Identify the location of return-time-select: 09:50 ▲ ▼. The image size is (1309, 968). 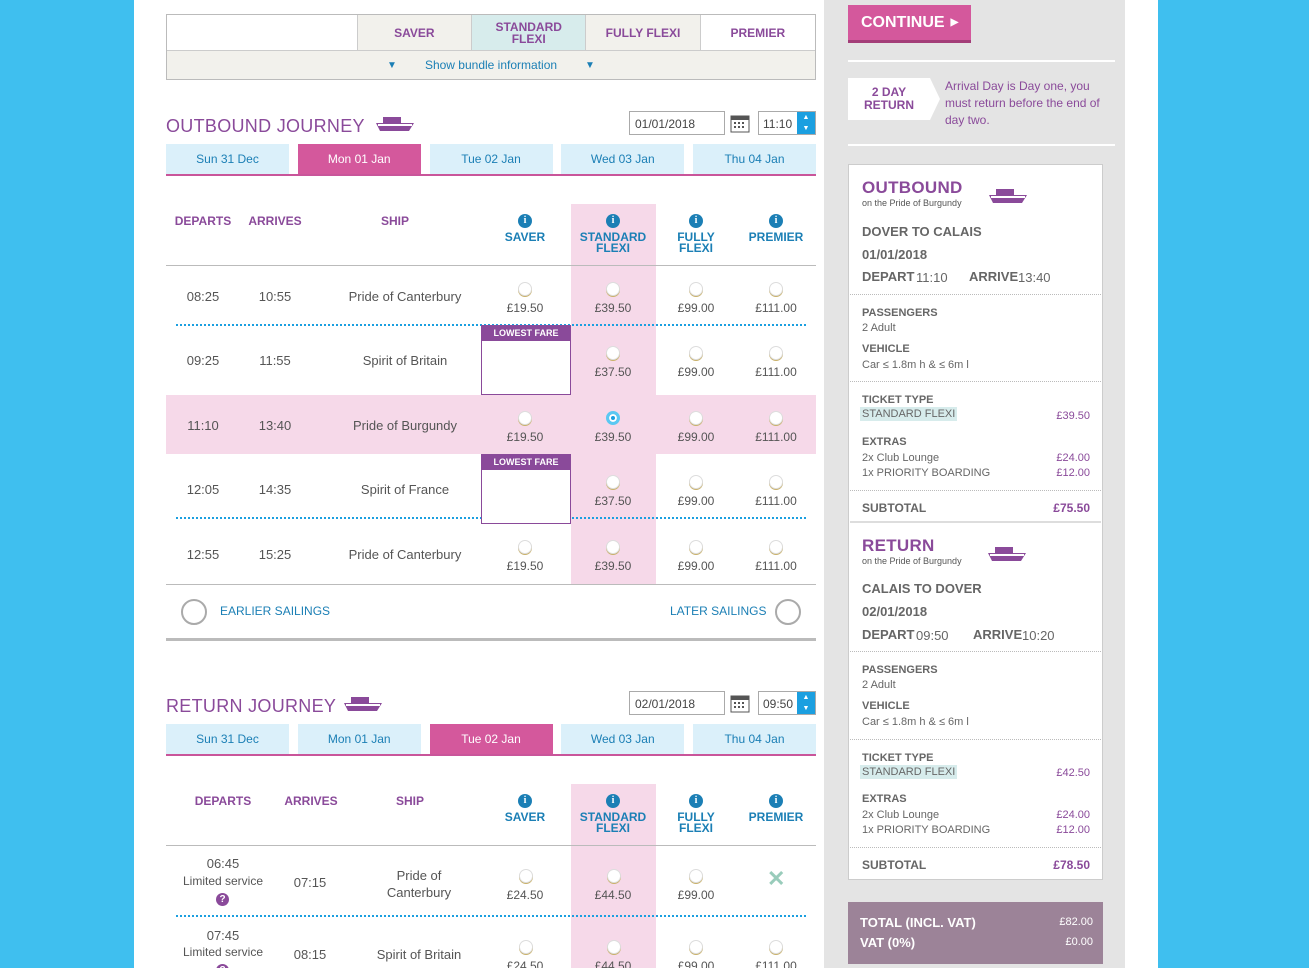
(787, 703).